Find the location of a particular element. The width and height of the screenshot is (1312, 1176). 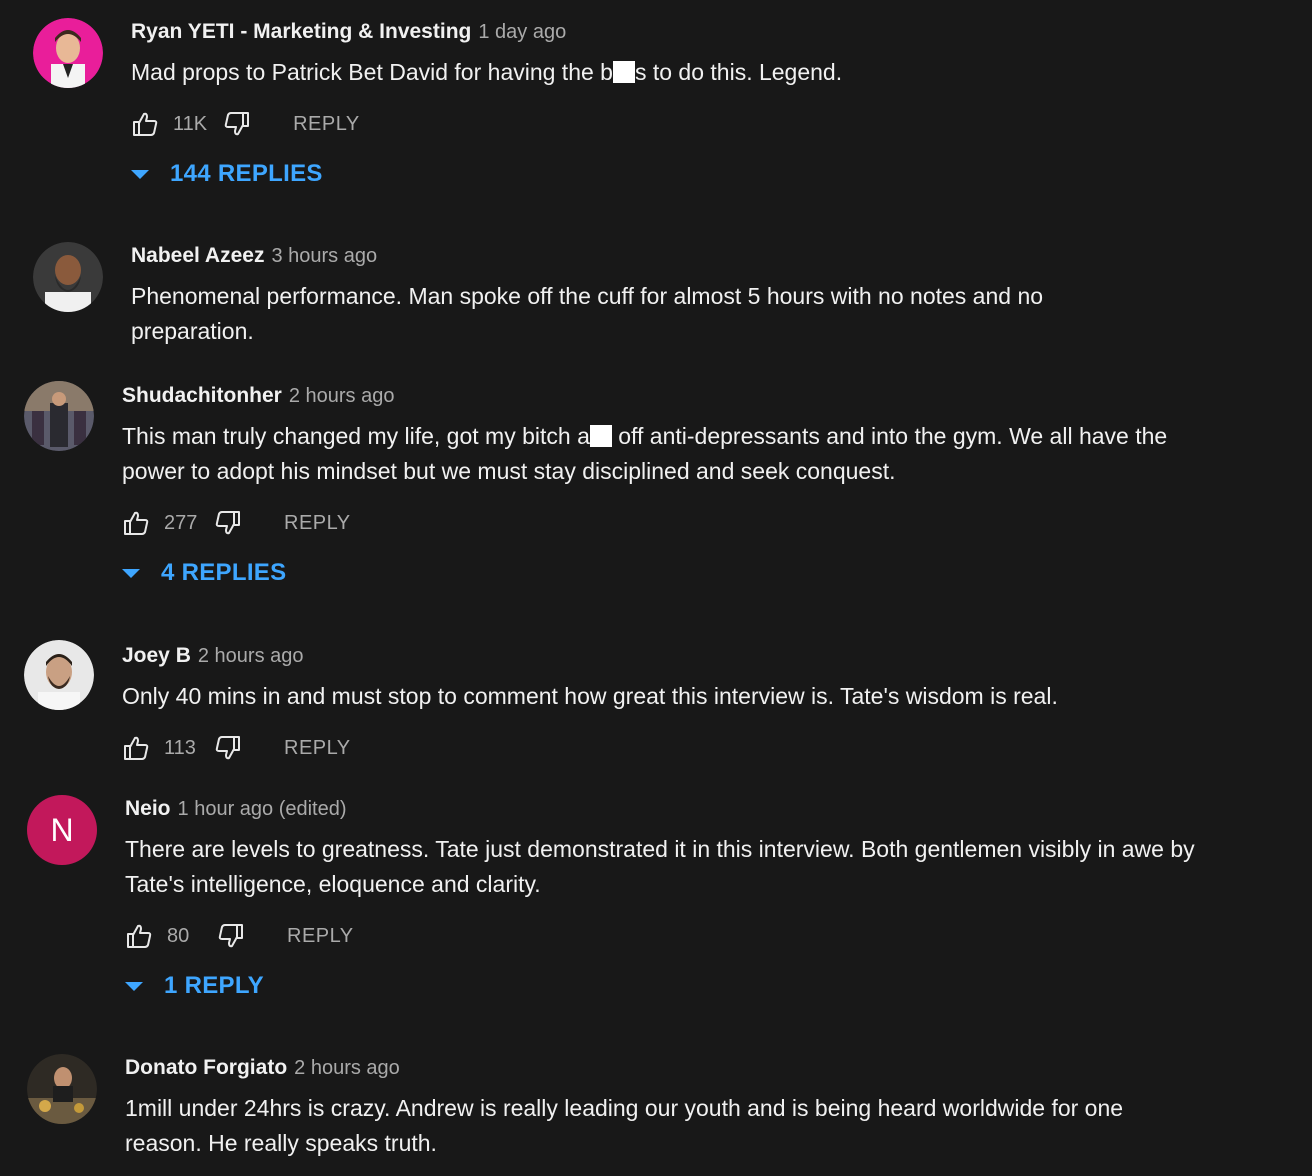

replies-count-label: 144 REPLIES is located at coordinates (246, 173).